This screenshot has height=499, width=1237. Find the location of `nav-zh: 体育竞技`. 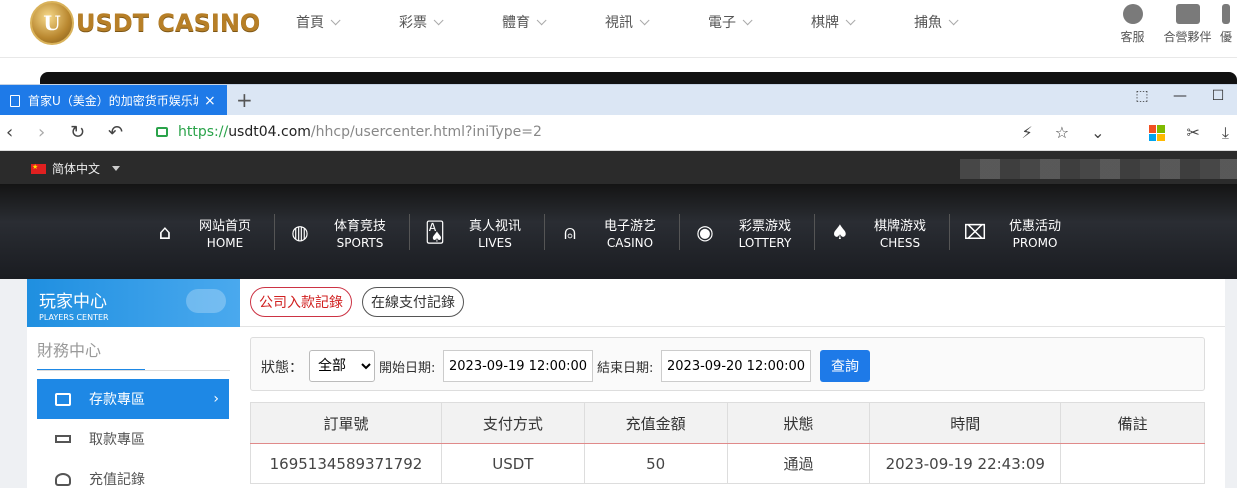

nav-zh: 体育竞技 is located at coordinates (359, 226).